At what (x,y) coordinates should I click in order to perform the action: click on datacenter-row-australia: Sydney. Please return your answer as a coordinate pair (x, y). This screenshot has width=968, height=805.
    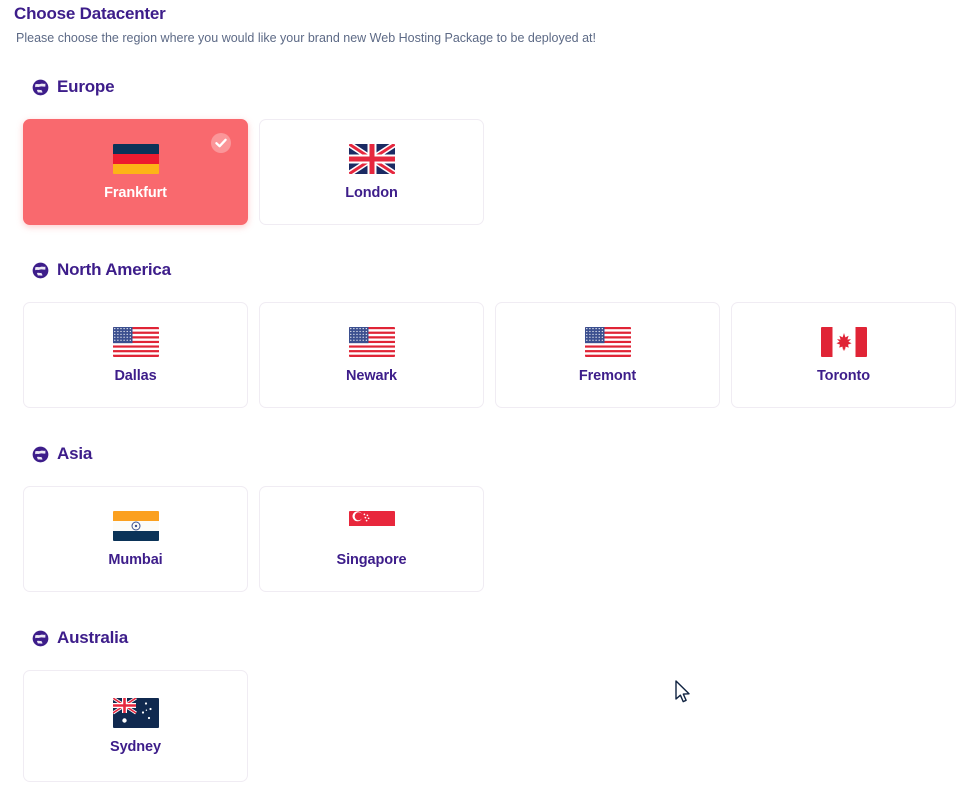
    Looking at the image, I should click on (484, 726).